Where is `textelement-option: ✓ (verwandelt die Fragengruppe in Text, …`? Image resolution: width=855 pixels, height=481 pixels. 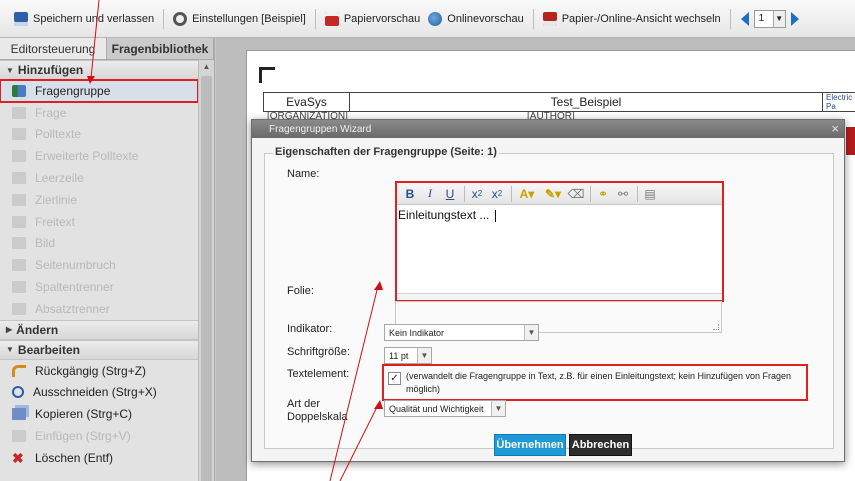
textelement-option: ✓ (verwandelt die Fragengruppe in Text, … is located at coordinates (595, 382).